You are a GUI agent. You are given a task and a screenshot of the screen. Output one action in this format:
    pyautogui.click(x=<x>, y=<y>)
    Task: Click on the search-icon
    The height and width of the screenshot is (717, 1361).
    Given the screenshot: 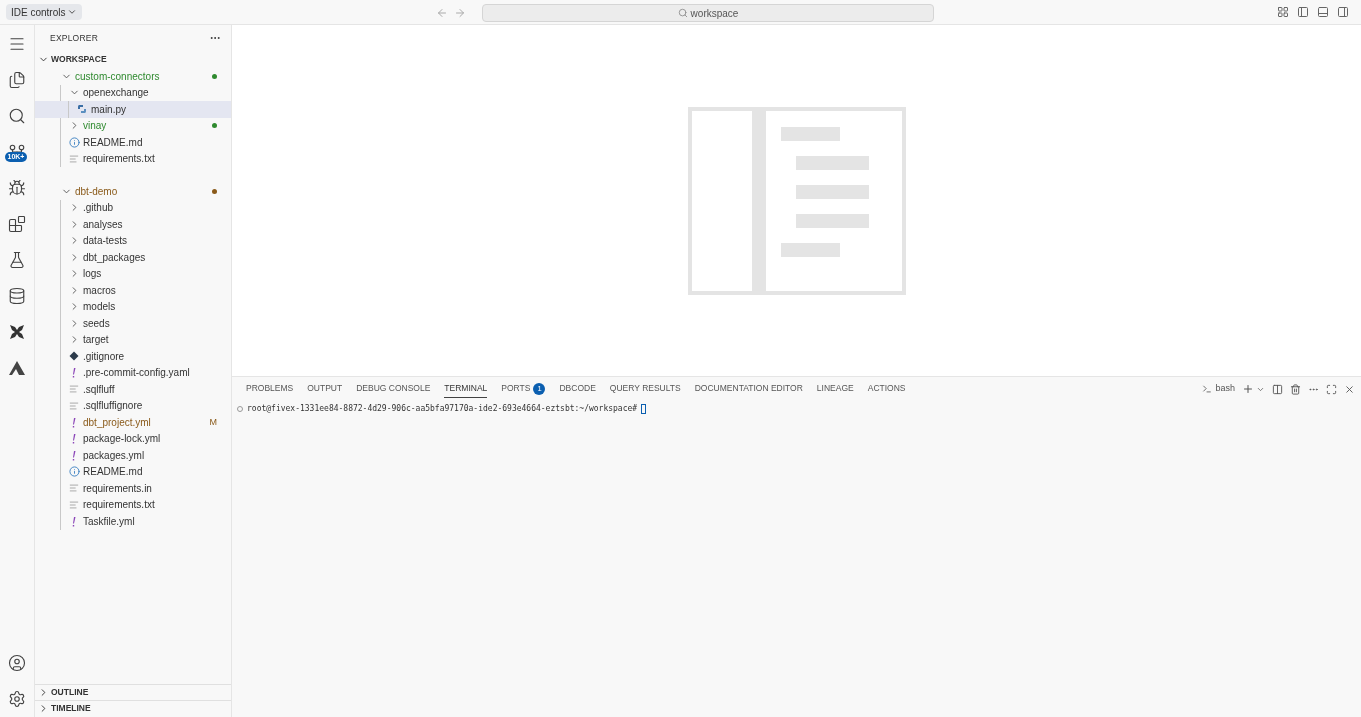 What is the action you would take?
    pyautogui.click(x=682, y=13)
    